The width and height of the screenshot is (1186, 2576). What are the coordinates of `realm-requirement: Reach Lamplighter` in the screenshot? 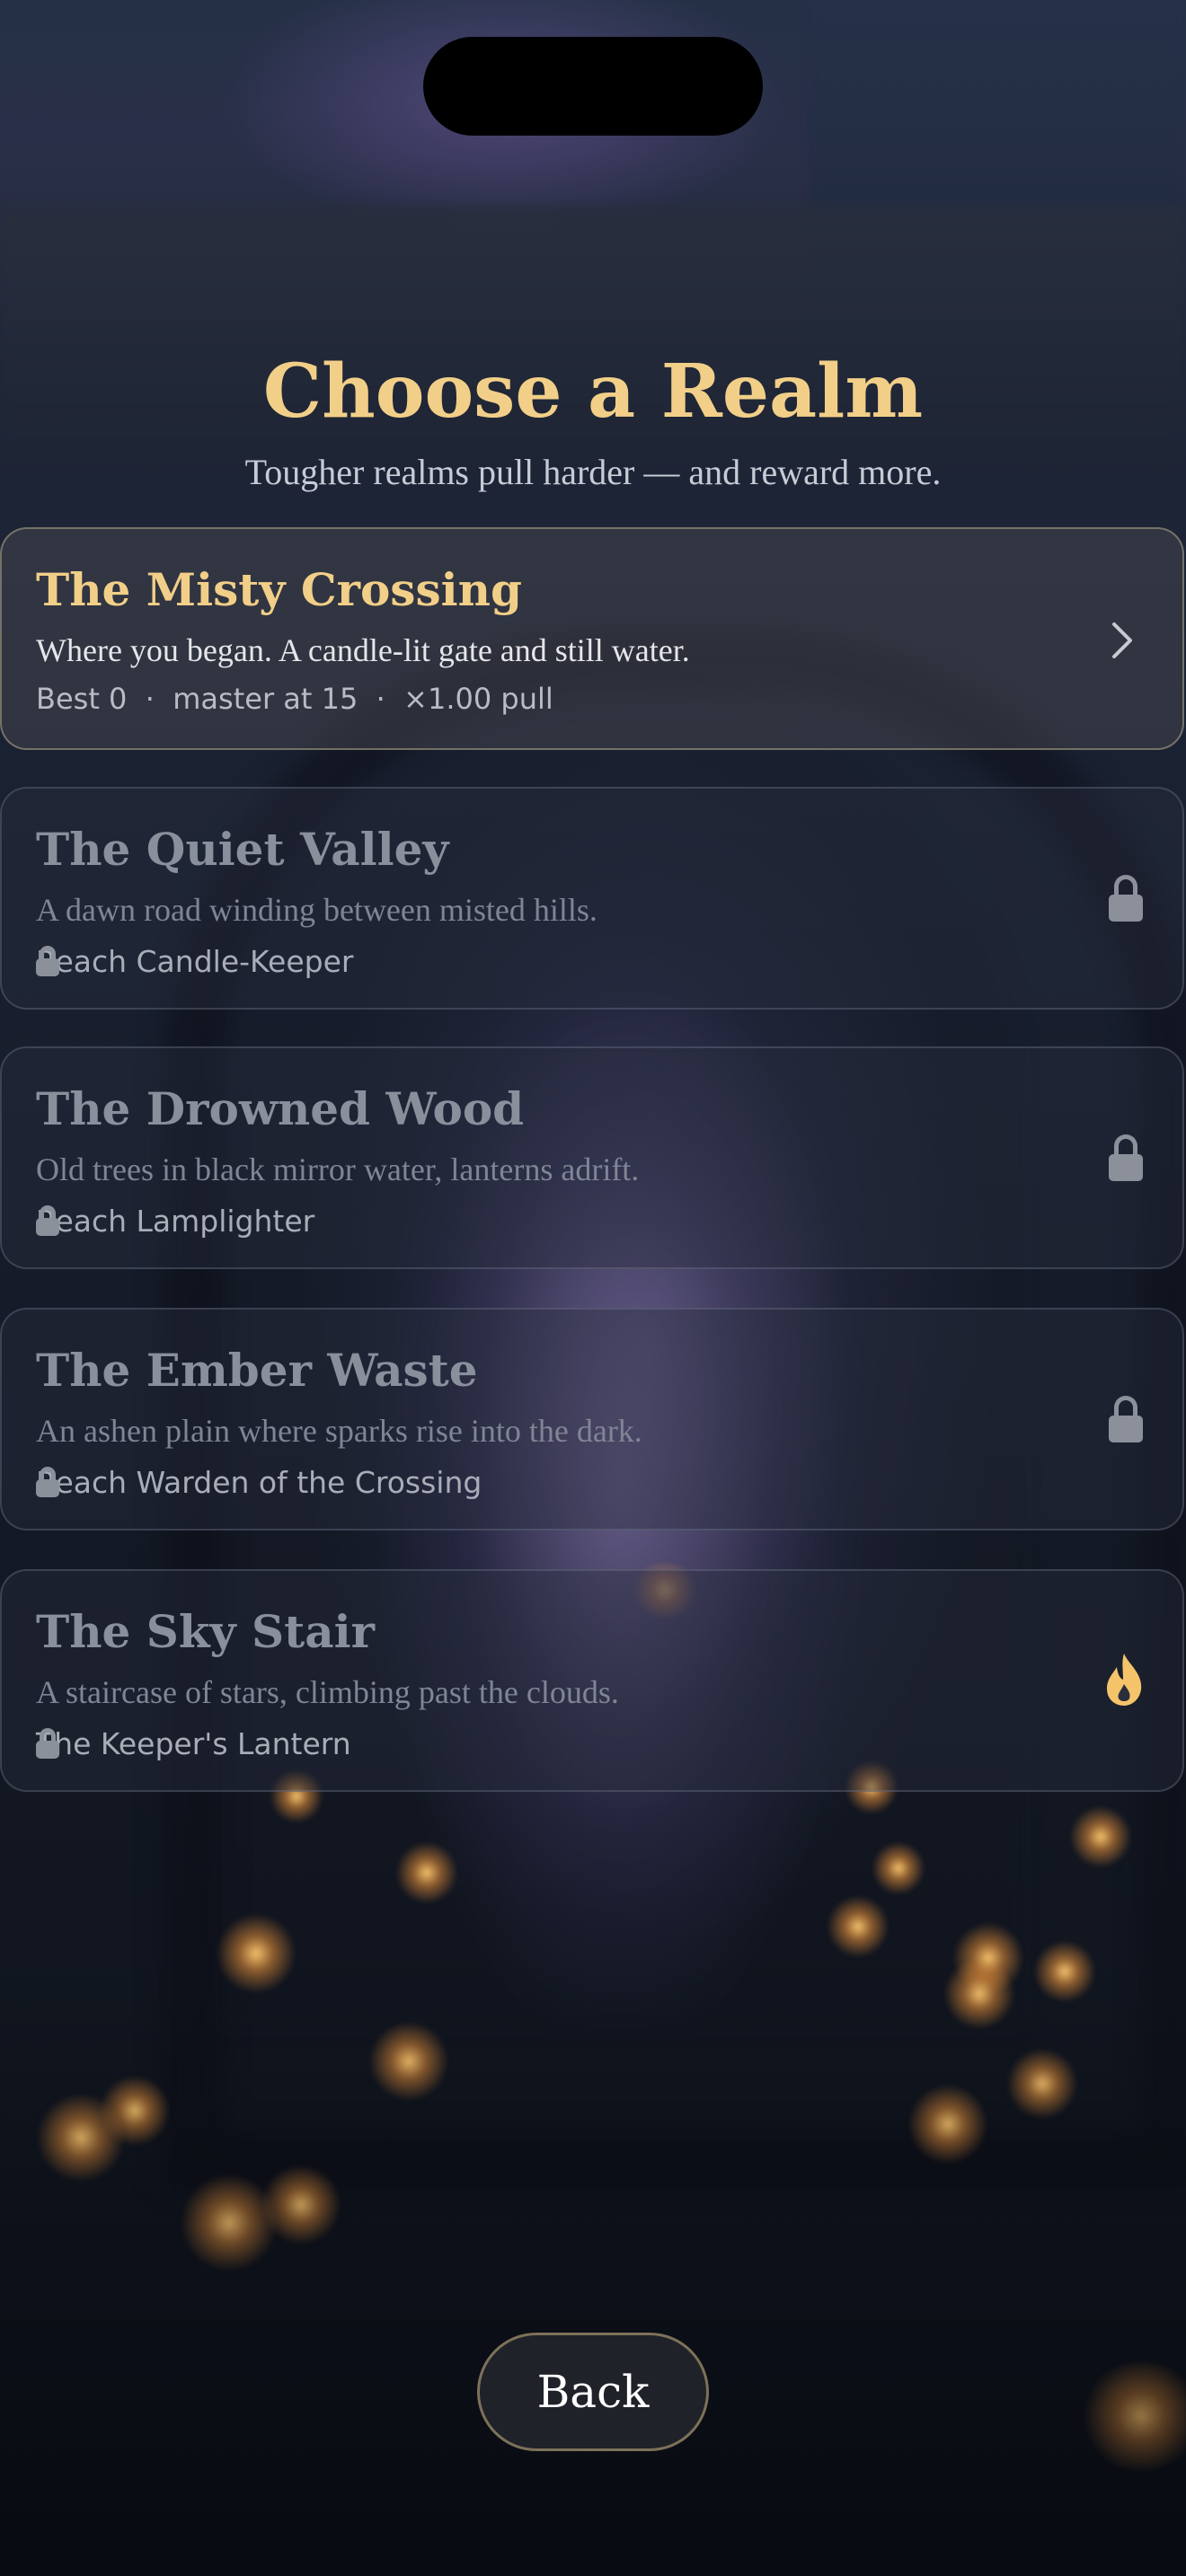 It's located at (175, 1221).